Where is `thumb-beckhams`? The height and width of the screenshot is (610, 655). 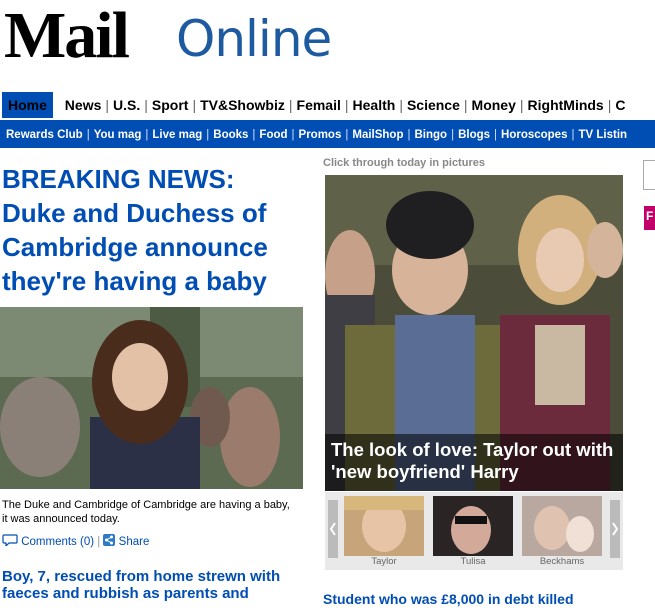 thumb-beckhams is located at coordinates (562, 526).